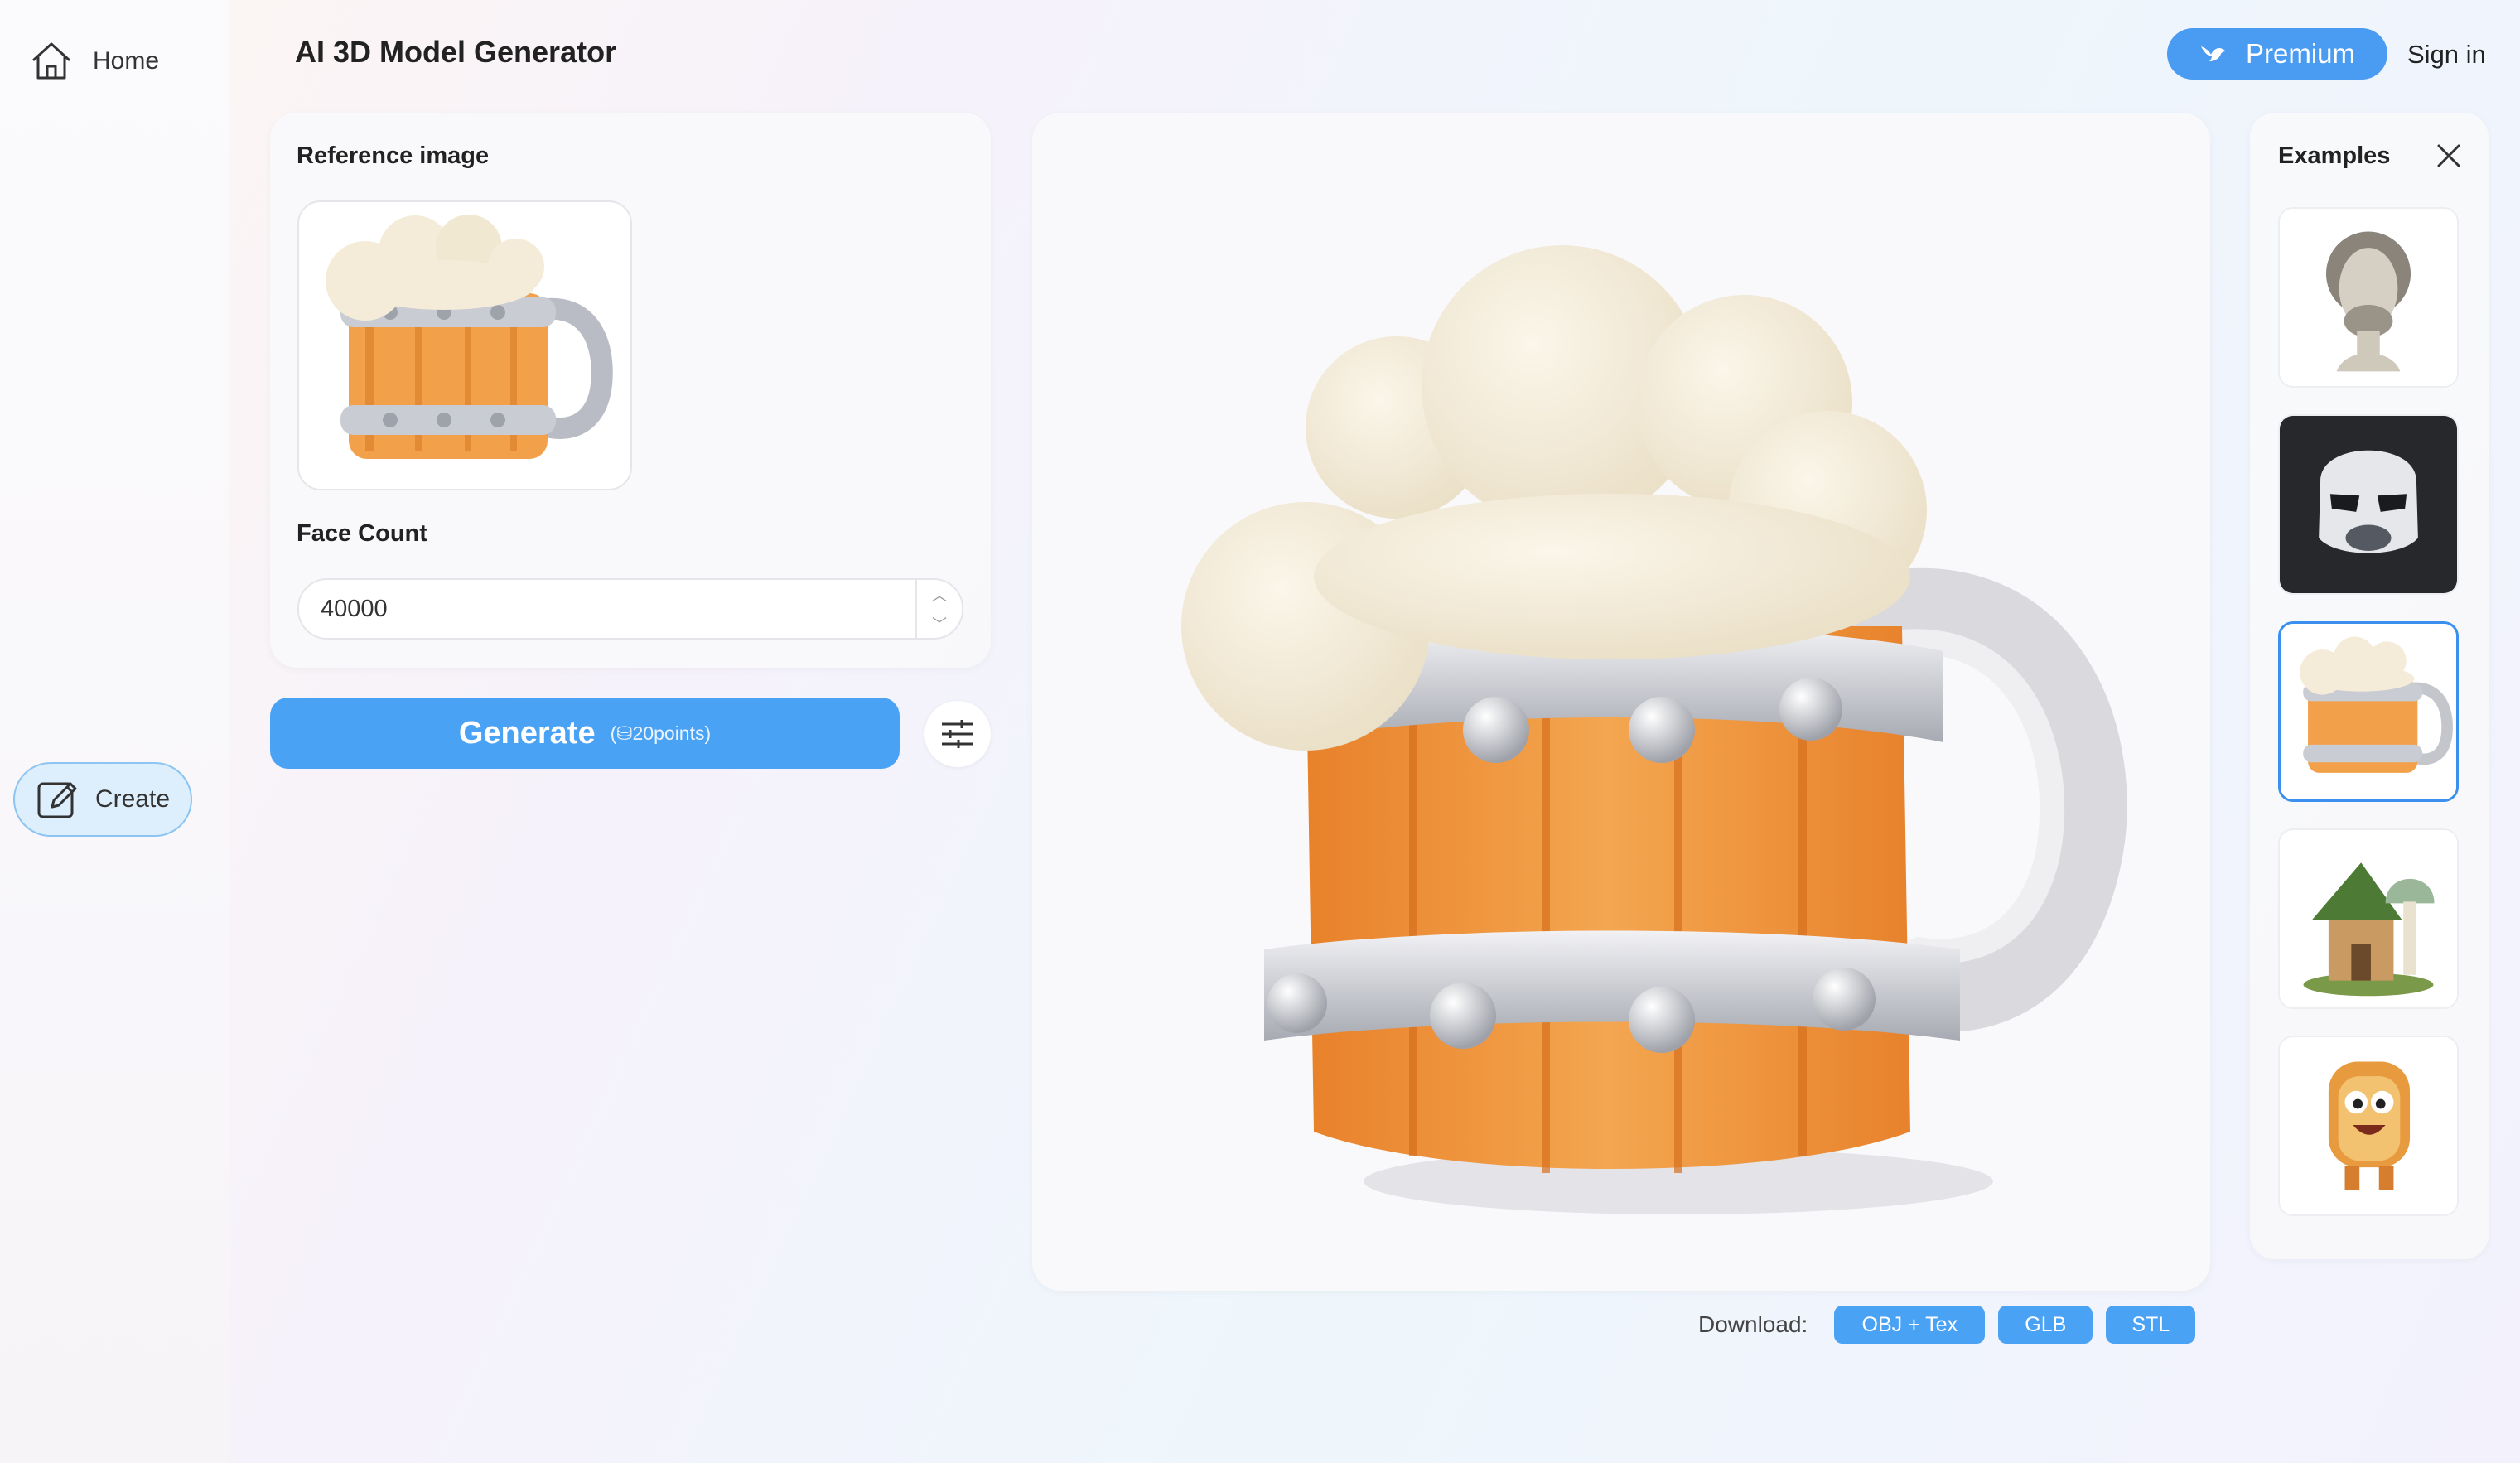 This screenshot has height=1463, width=2520. What do you see at coordinates (132, 799) in the screenshot?
I see `create-label: Create` at bounding box center [132, 799].